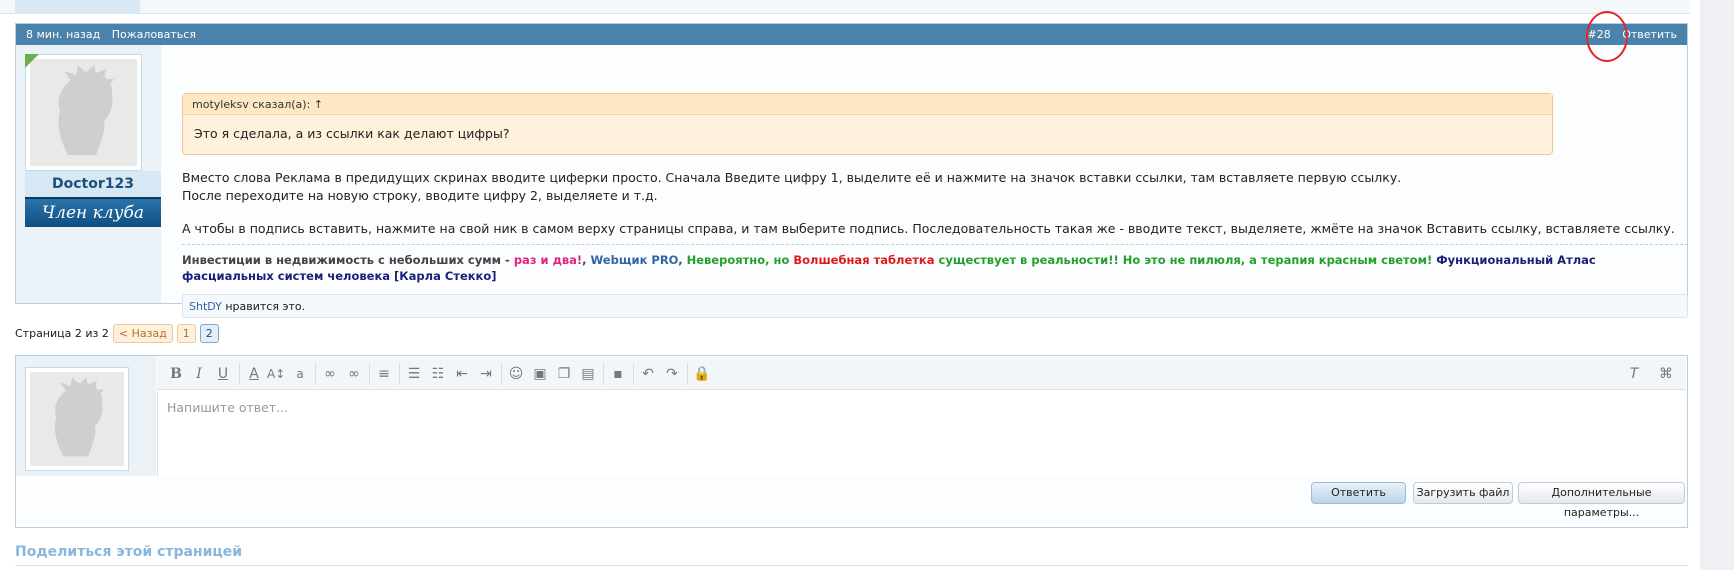 This screenshot has height=570, width=1734. Describe the element at coordinates (438, 374) in the screenshot. I see `numbered-list-icon: ☷` at that location.